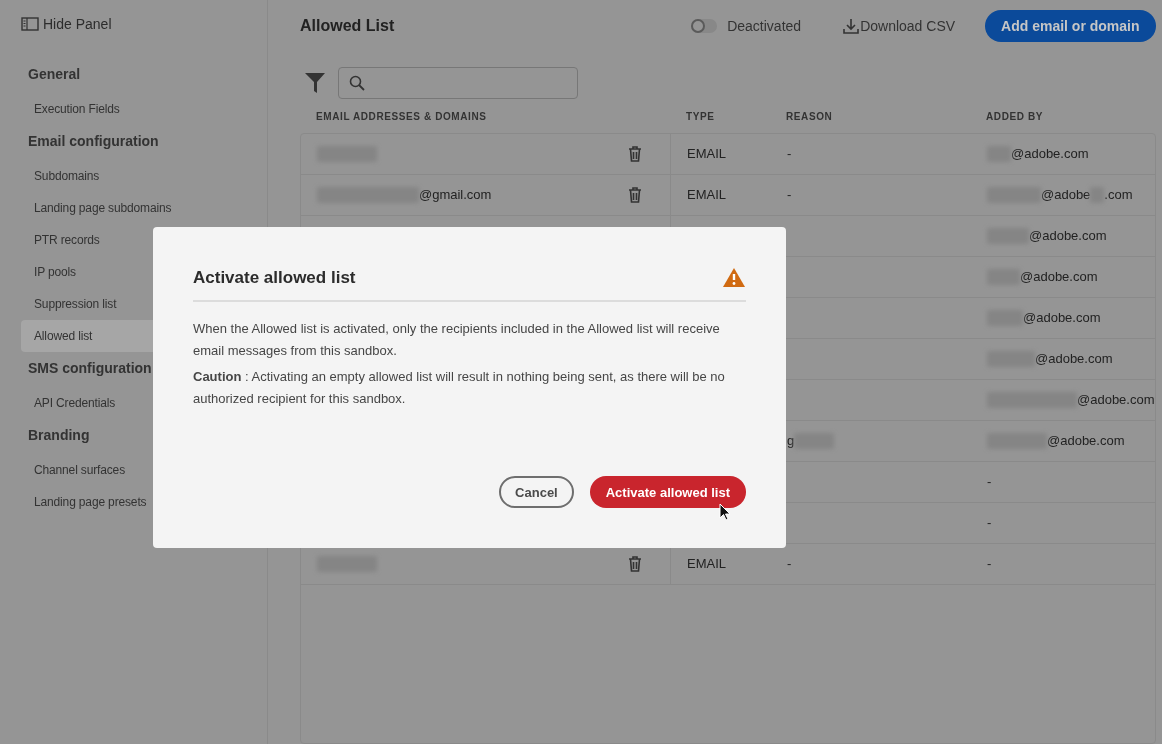  I want to click on cell-text: @adobe, so click(1066, 195).